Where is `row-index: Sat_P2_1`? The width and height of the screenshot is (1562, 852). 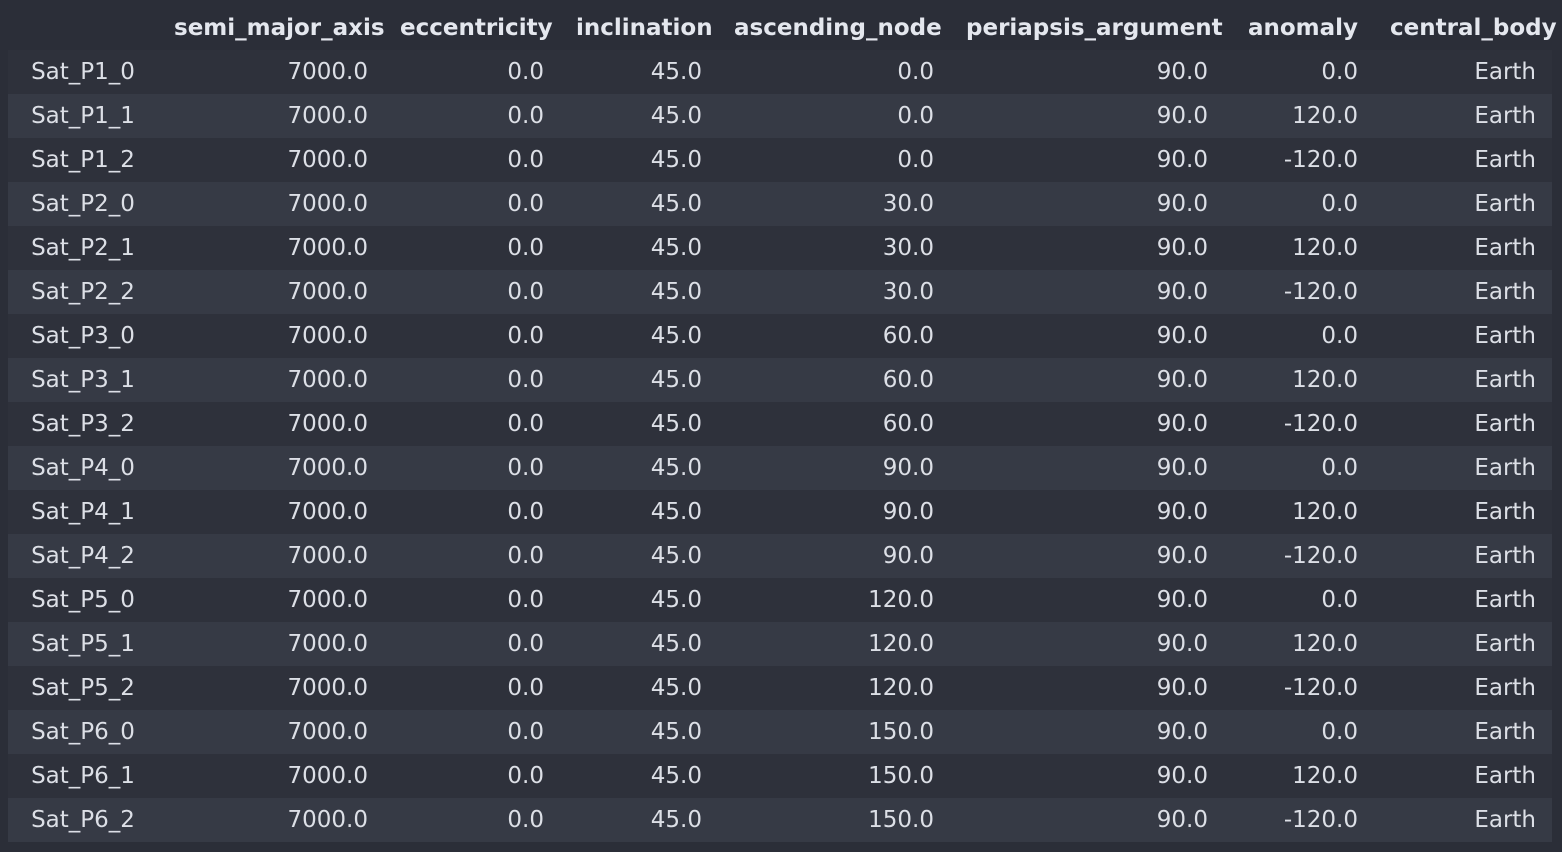 row-index: Sat_P2_1 is located at coordinates (83, 248).